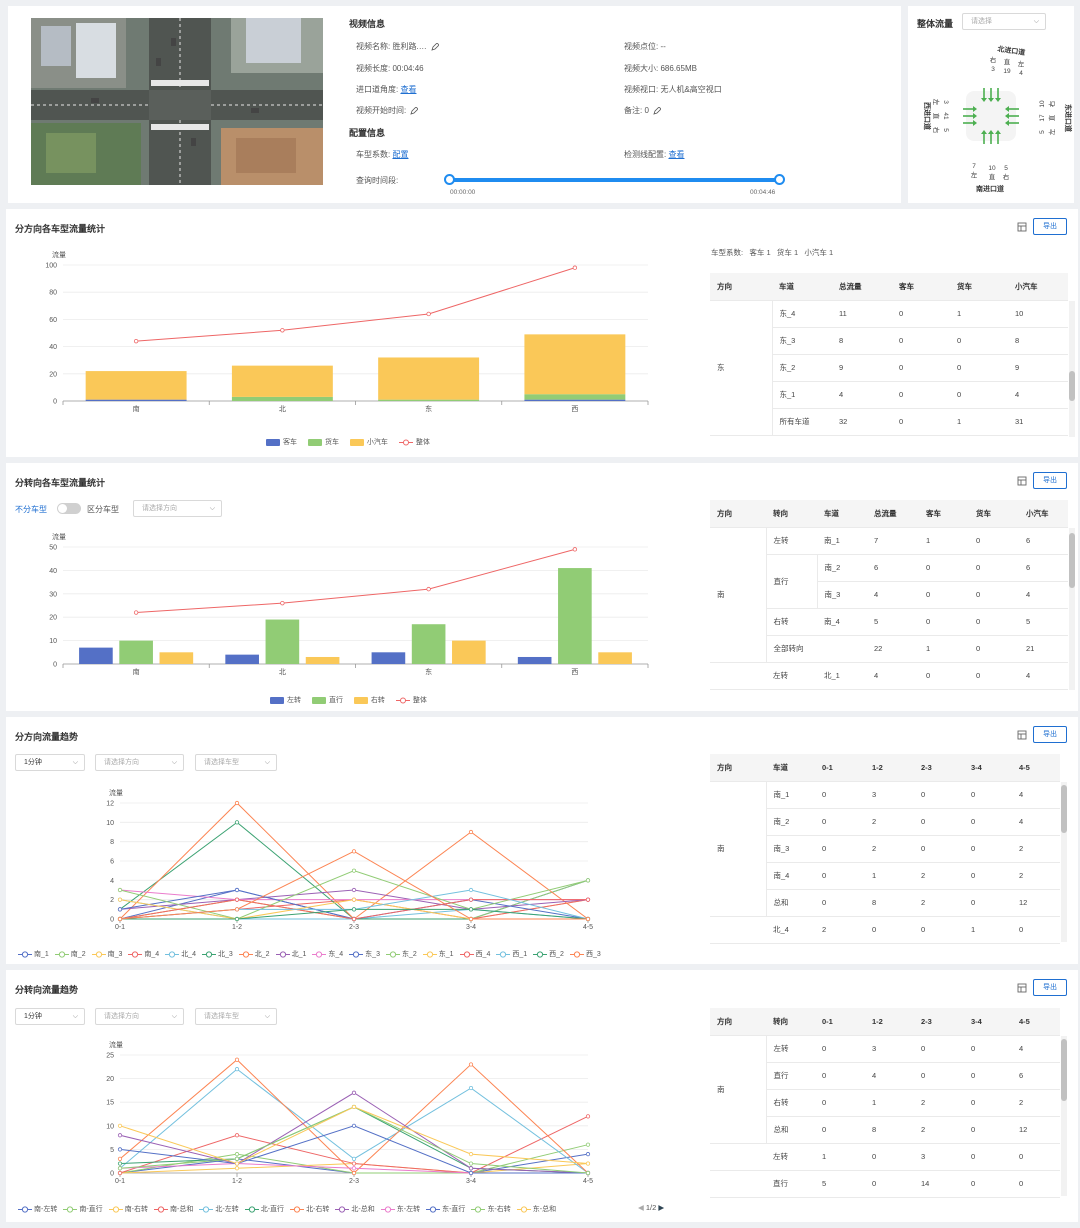  I want to click on legend-item: 东-总和, so click(536, 1209).